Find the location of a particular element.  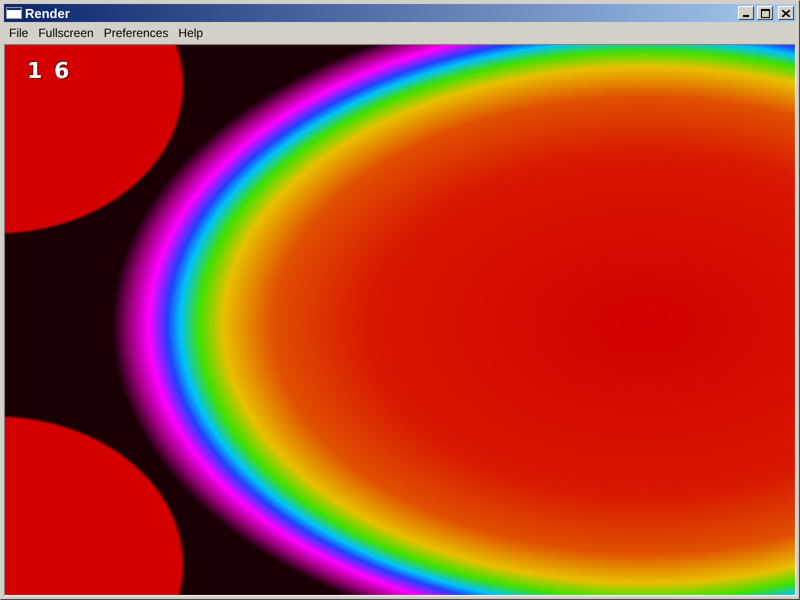

maximize-button is located at coordinates (765, 13).